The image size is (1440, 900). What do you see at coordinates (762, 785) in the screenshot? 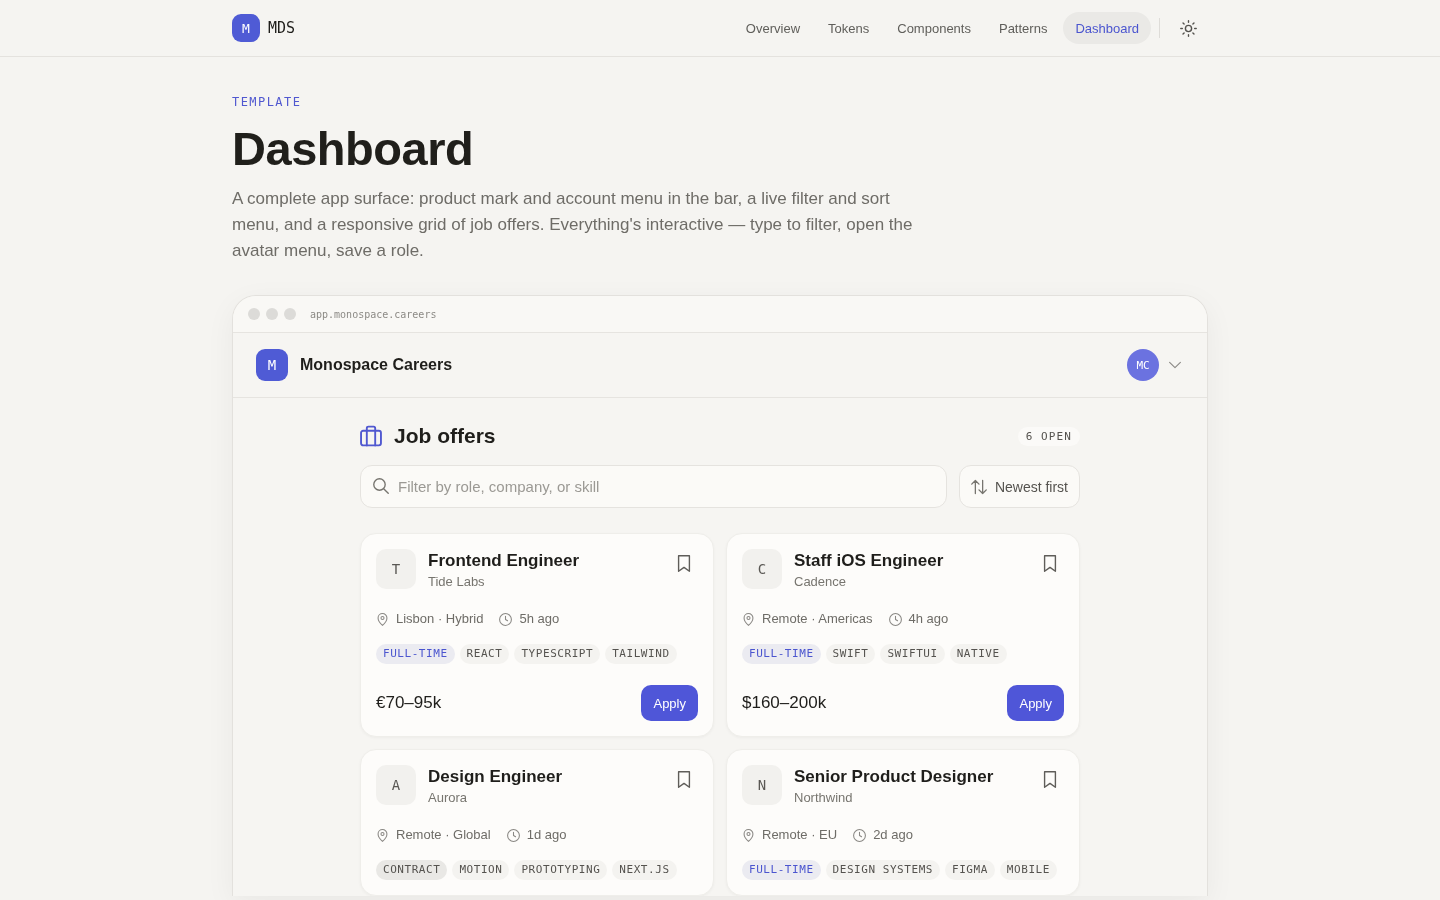
I see `company-logo-tile: N` at bounding box center [762, 785].